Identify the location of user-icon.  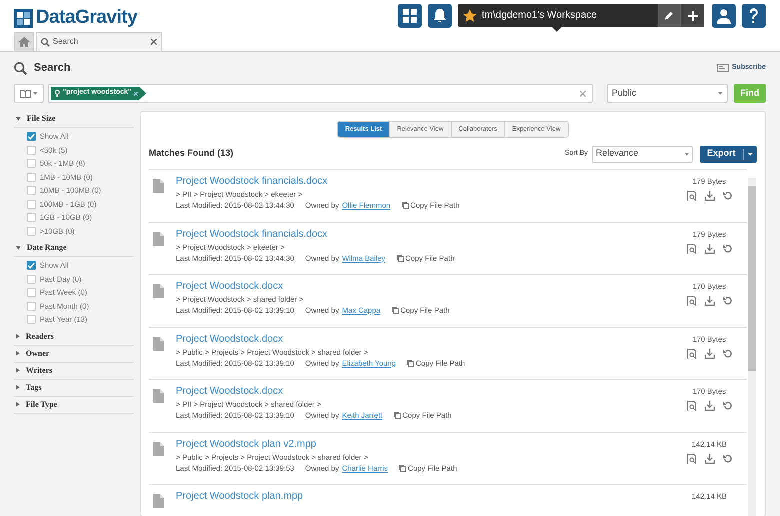
(724, 16).